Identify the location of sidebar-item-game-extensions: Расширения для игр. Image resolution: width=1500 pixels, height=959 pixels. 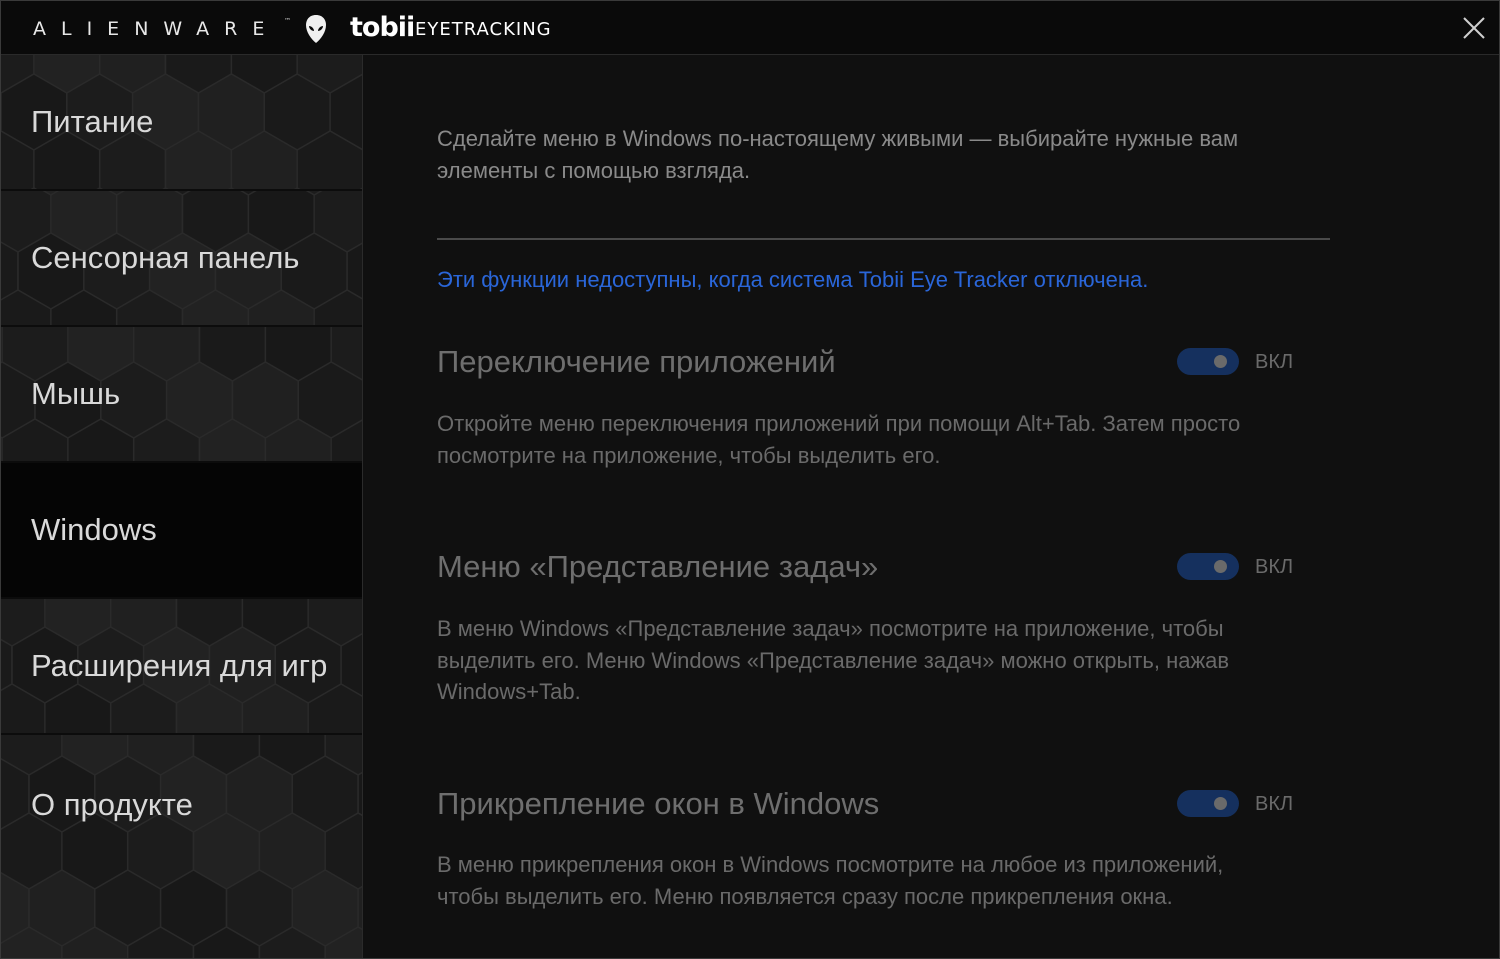
(181, 667).